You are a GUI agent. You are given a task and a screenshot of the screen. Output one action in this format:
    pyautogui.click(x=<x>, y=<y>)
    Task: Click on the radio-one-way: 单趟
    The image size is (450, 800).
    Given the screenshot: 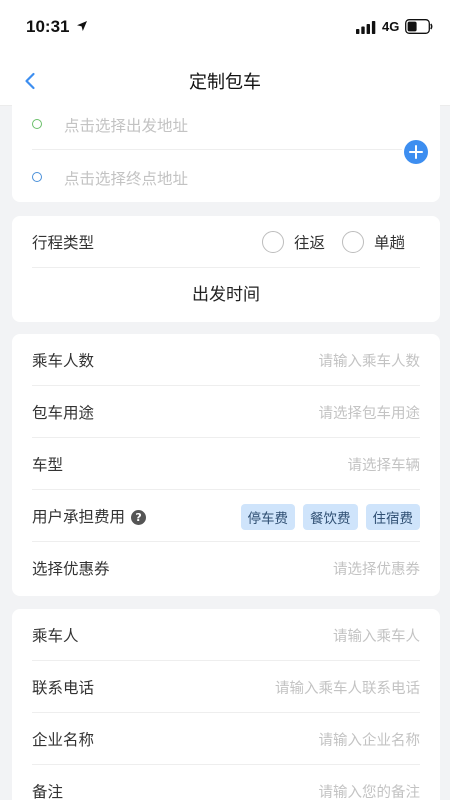 What is the action you would take?
    pyautogui.click(x=373, y=242)
    